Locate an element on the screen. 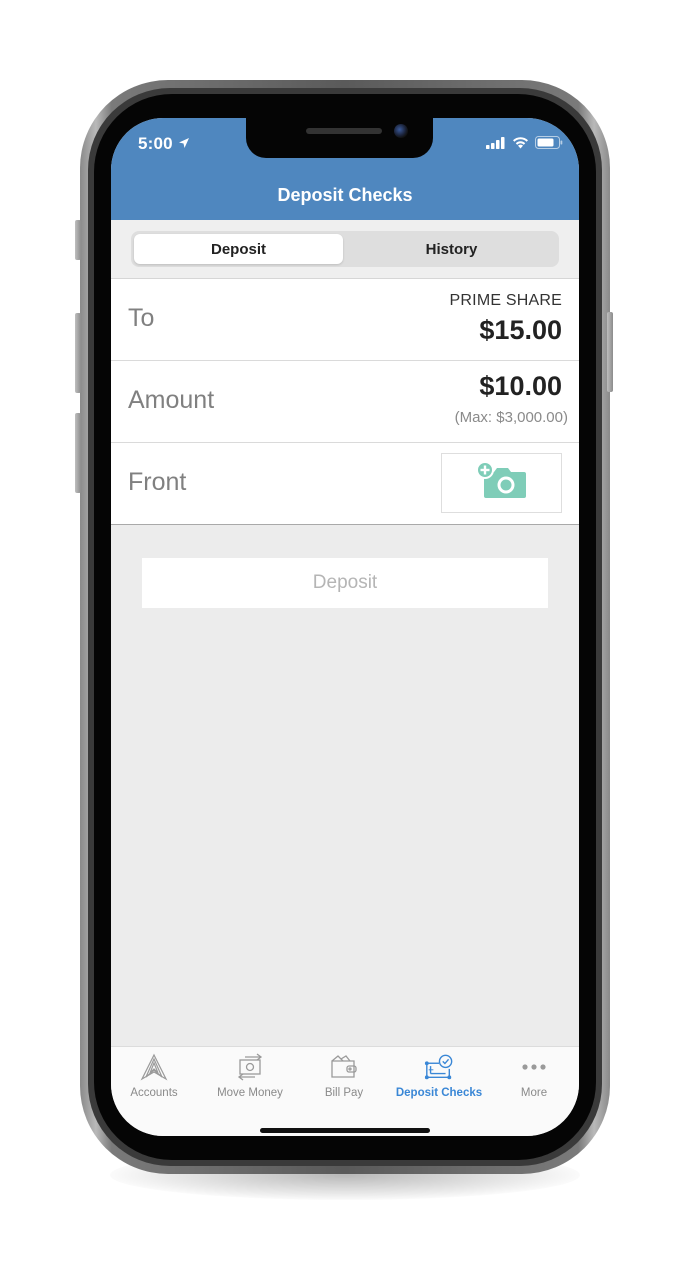 This screenshot has width=688, height=1270. tab-bar-item-bill-pay: Bill Pay is located at coordinates (344, 1081).